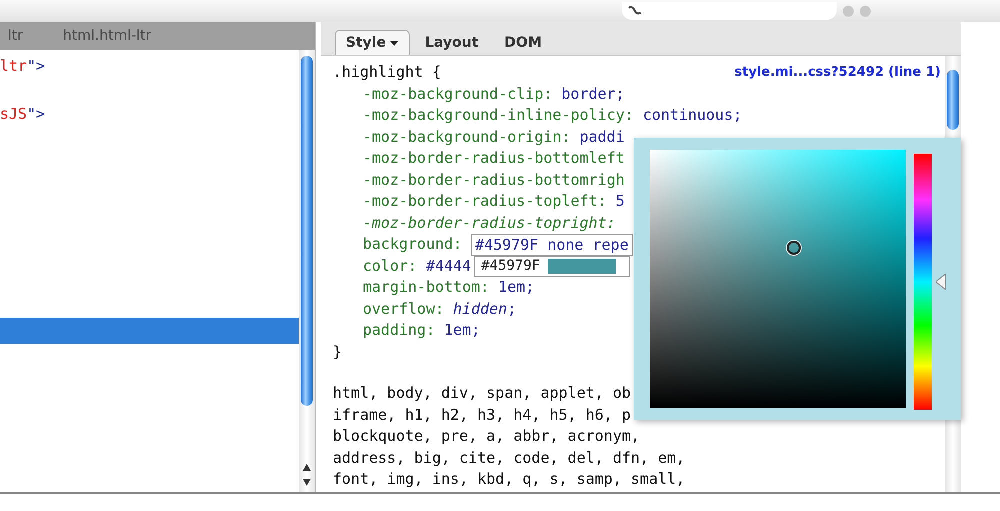  I want to click on css-property: overflow:, so click(403, 309).